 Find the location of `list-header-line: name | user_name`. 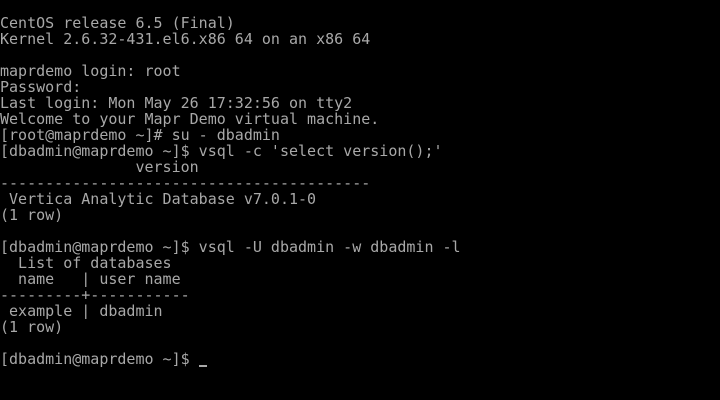

list-header-line: name | user_name is located at coordinates (90, 279).